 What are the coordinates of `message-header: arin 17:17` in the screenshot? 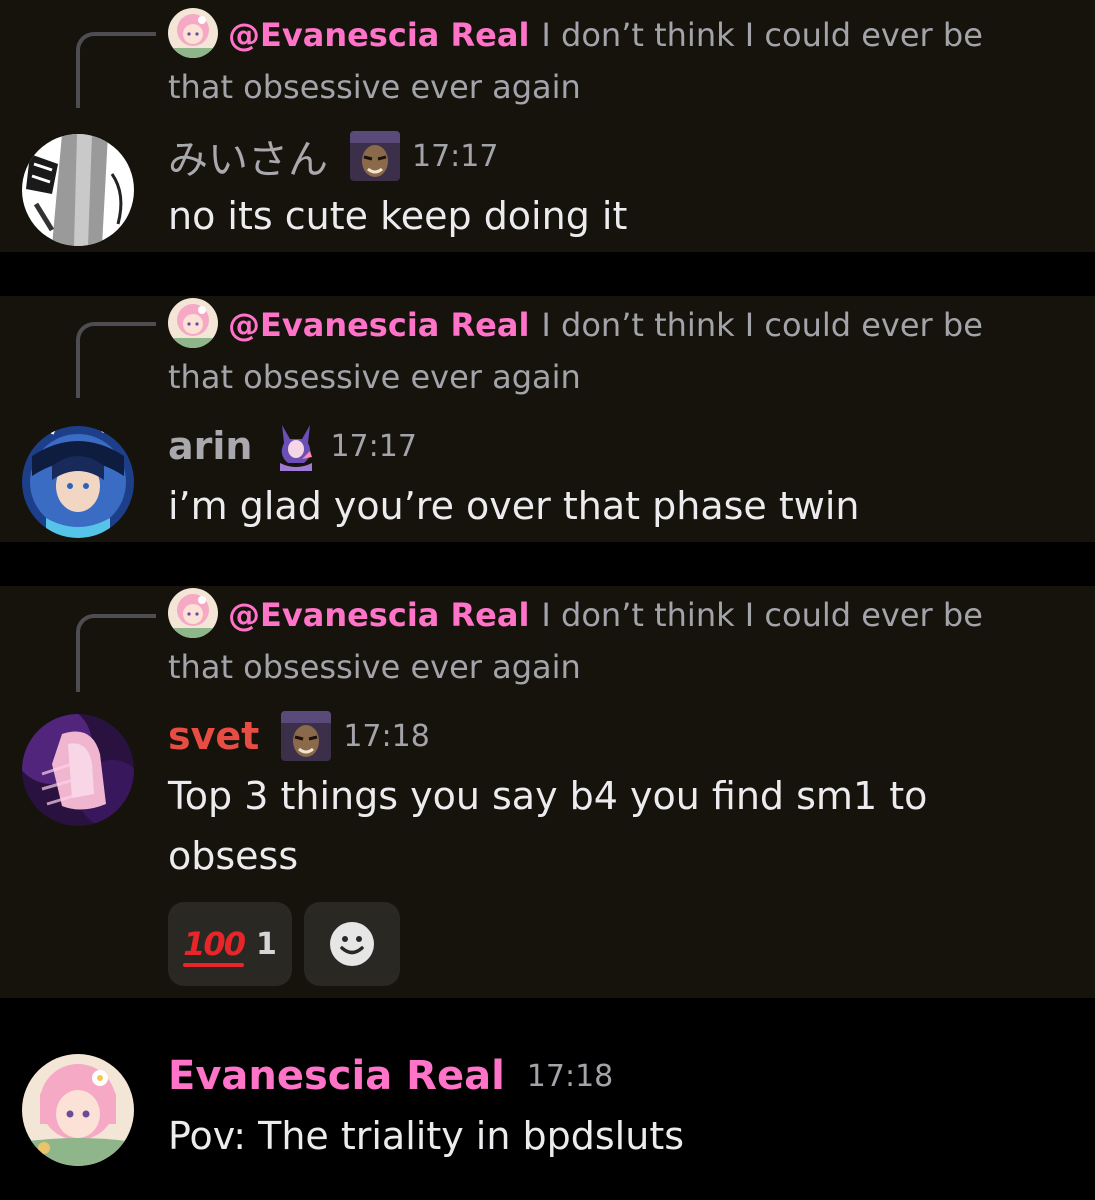 It's located at (292, 446).